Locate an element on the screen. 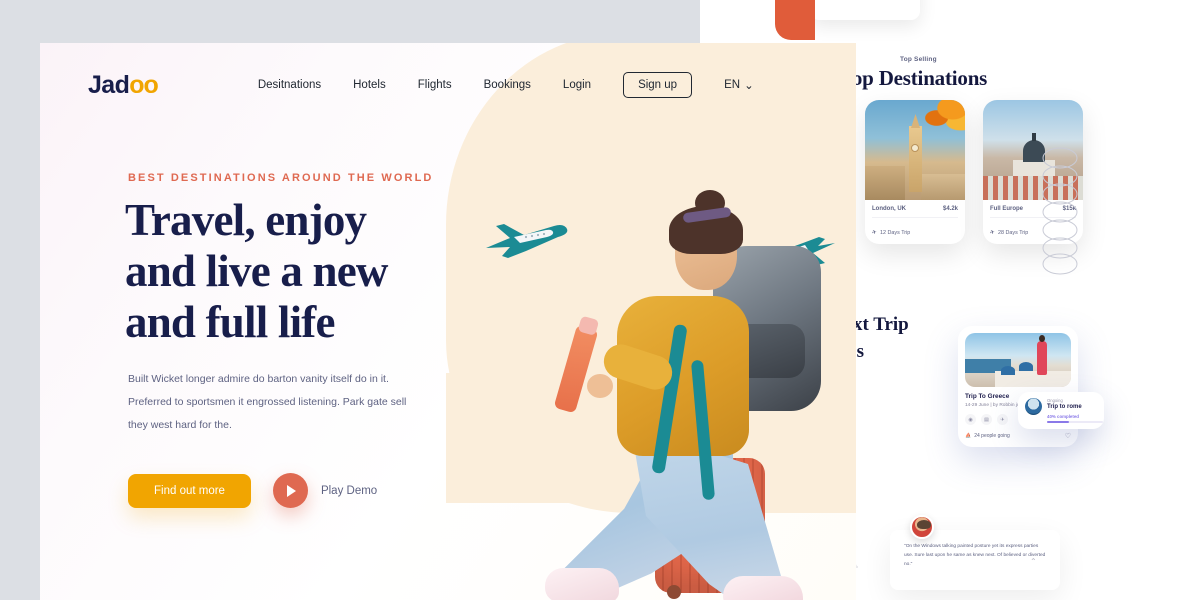  top-destinations-title: Top Destinations is located at coordinates (914, 78).